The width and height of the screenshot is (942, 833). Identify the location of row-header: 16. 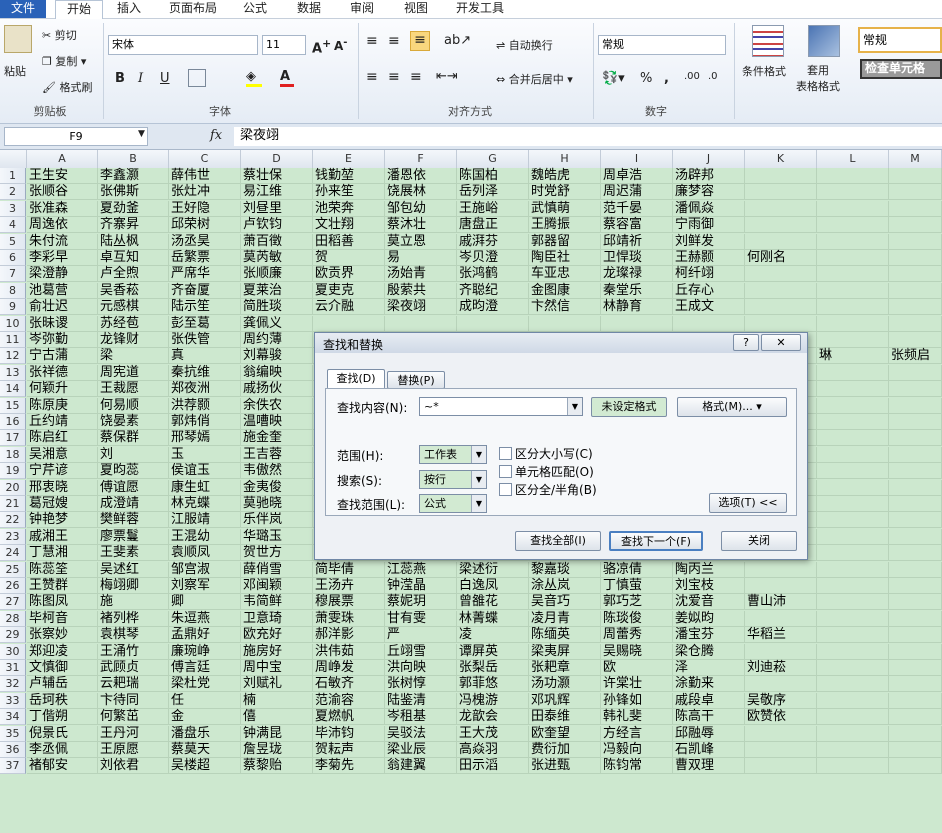
(13, 422).